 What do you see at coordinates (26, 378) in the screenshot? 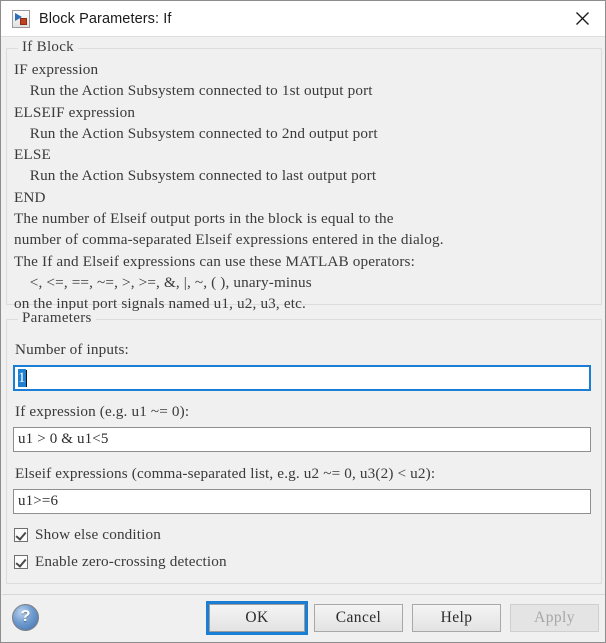
I see `text-caret` at bounding box center [26, 378].